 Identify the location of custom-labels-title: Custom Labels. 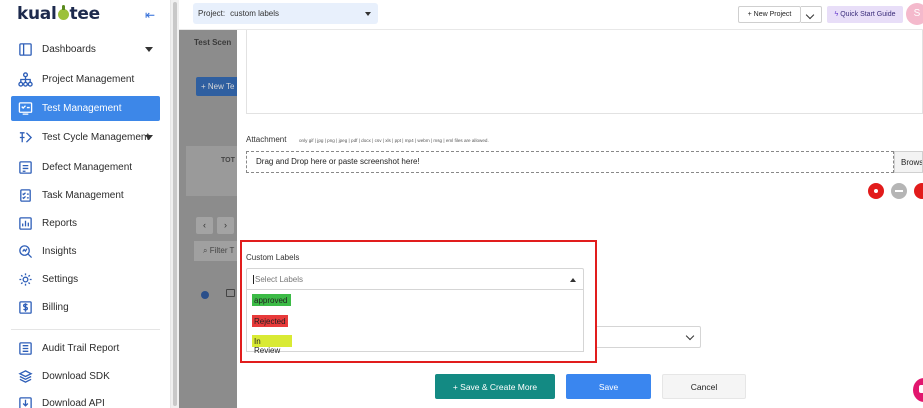
(273, 257).